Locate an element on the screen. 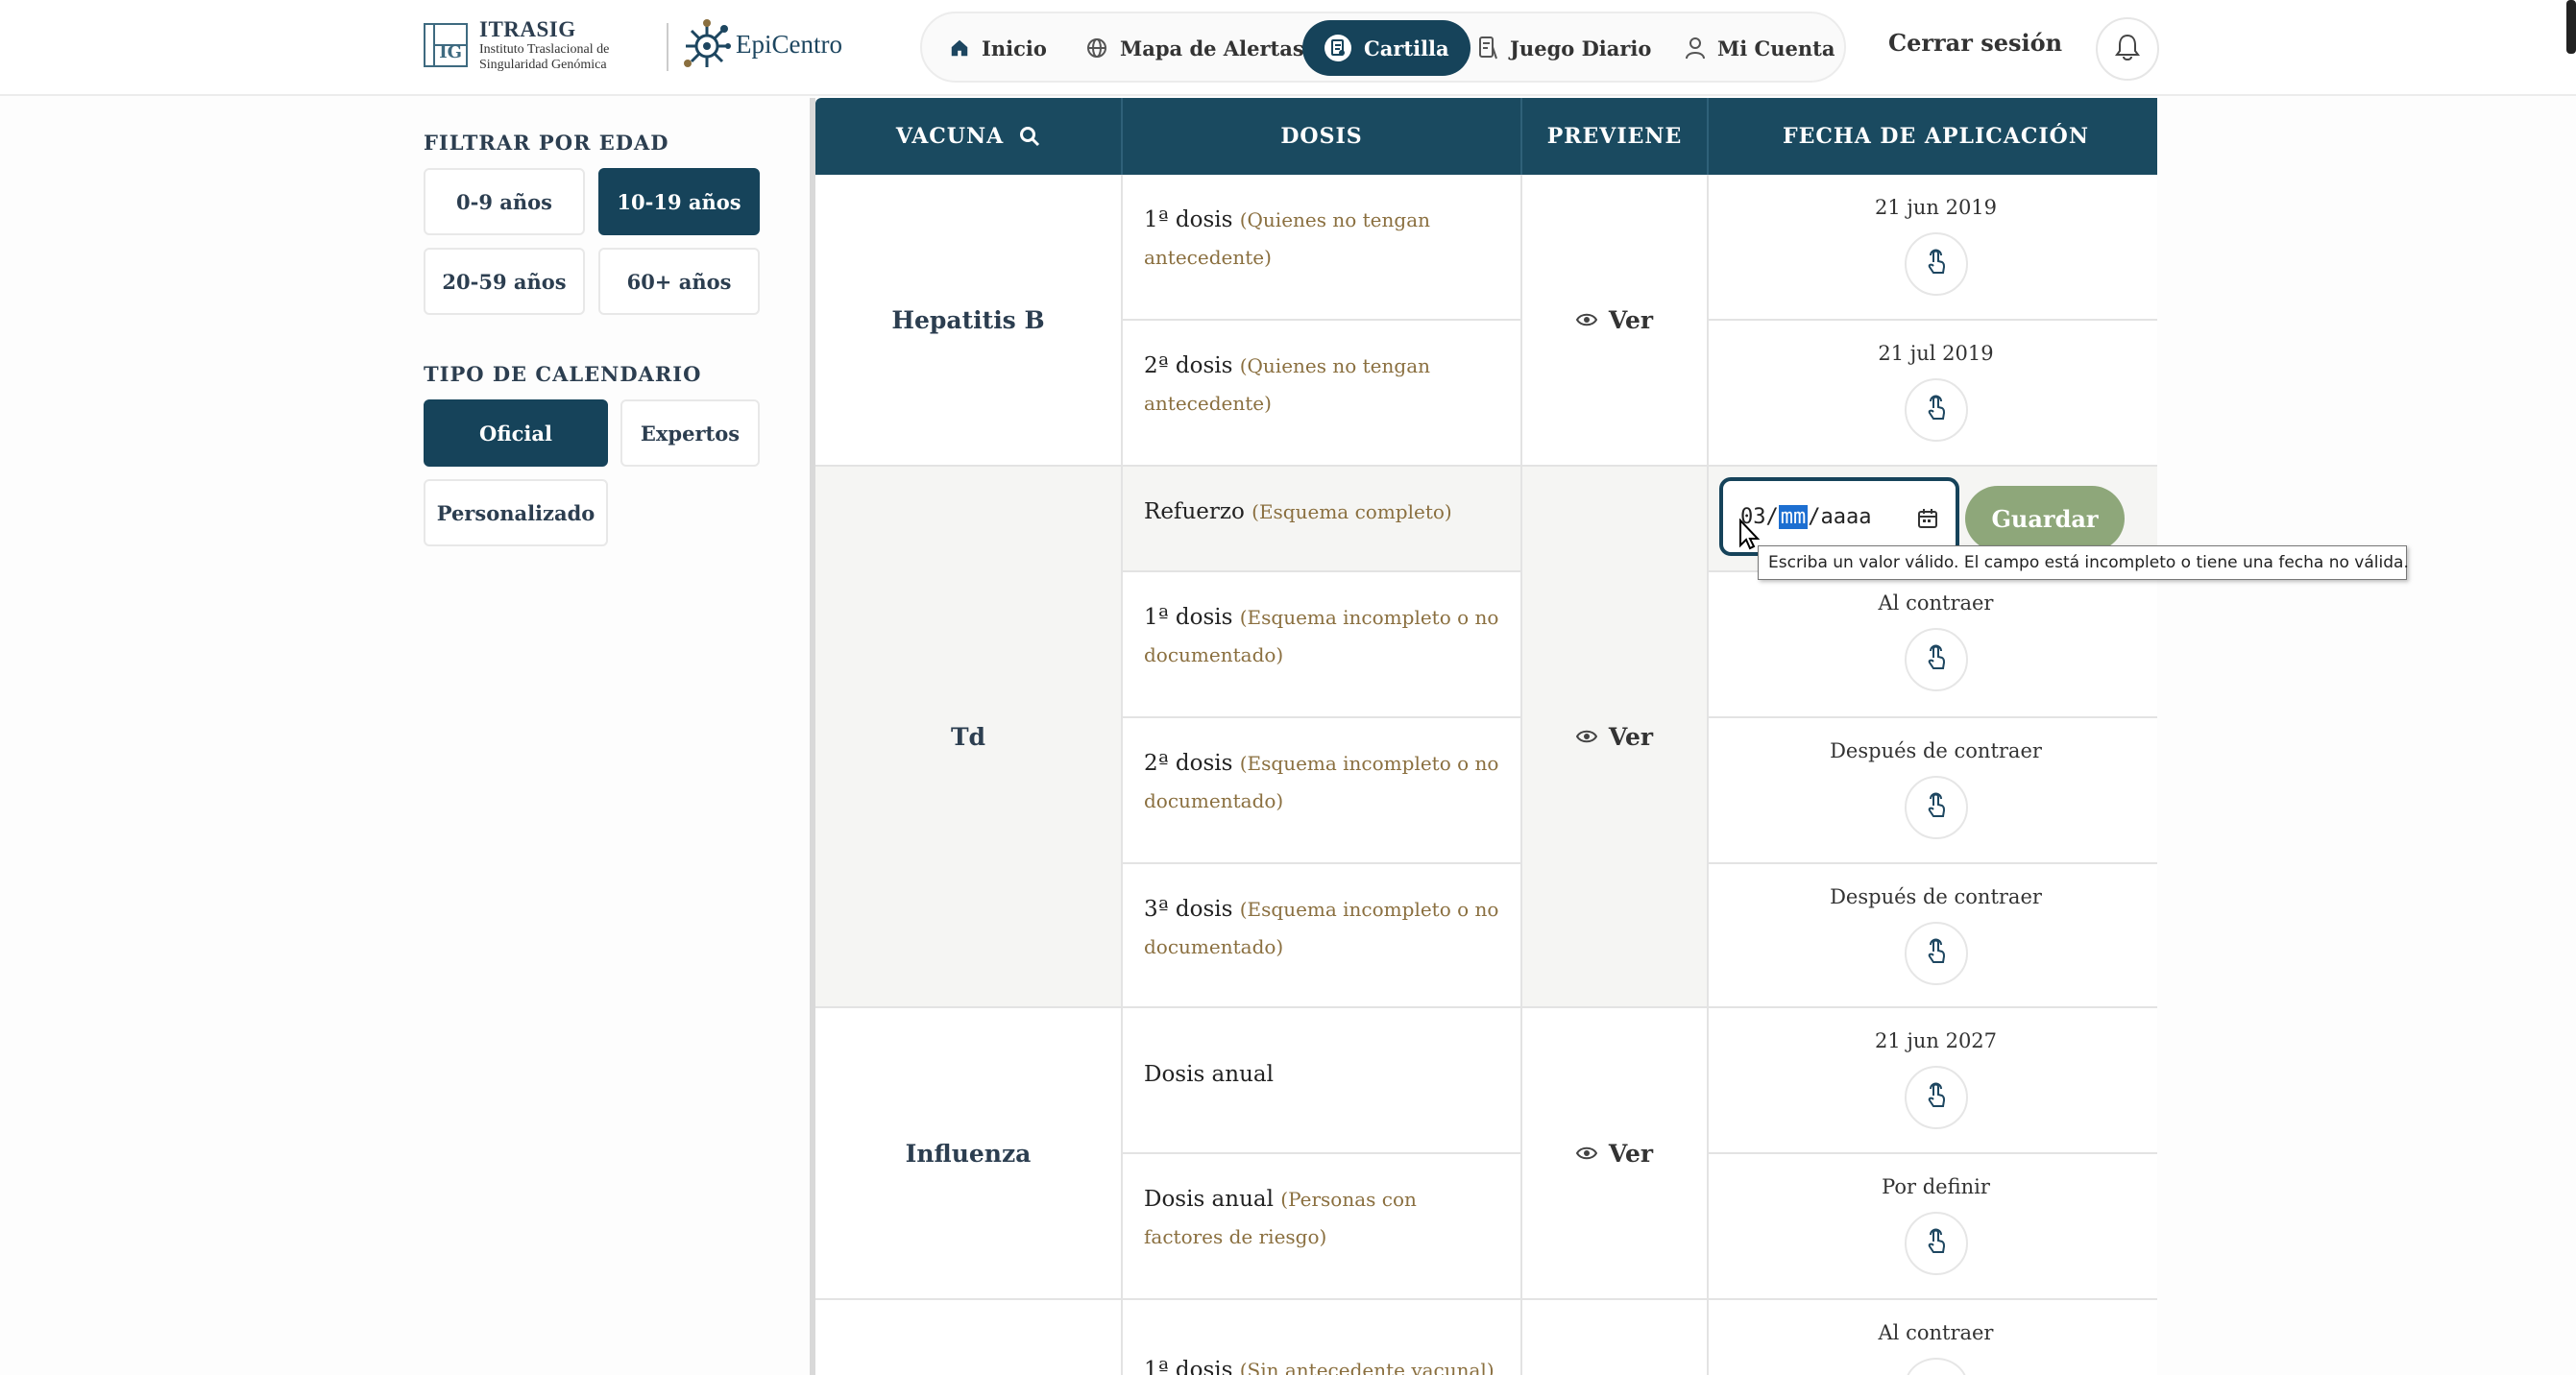  calendar-icon is located at coordinates (1927, 521).